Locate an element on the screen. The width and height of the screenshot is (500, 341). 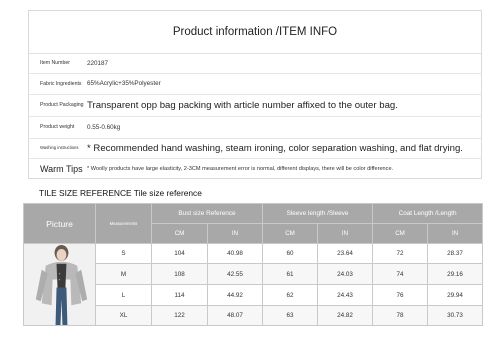
size-cell: 30.73 is located at coordinates (455, 315).